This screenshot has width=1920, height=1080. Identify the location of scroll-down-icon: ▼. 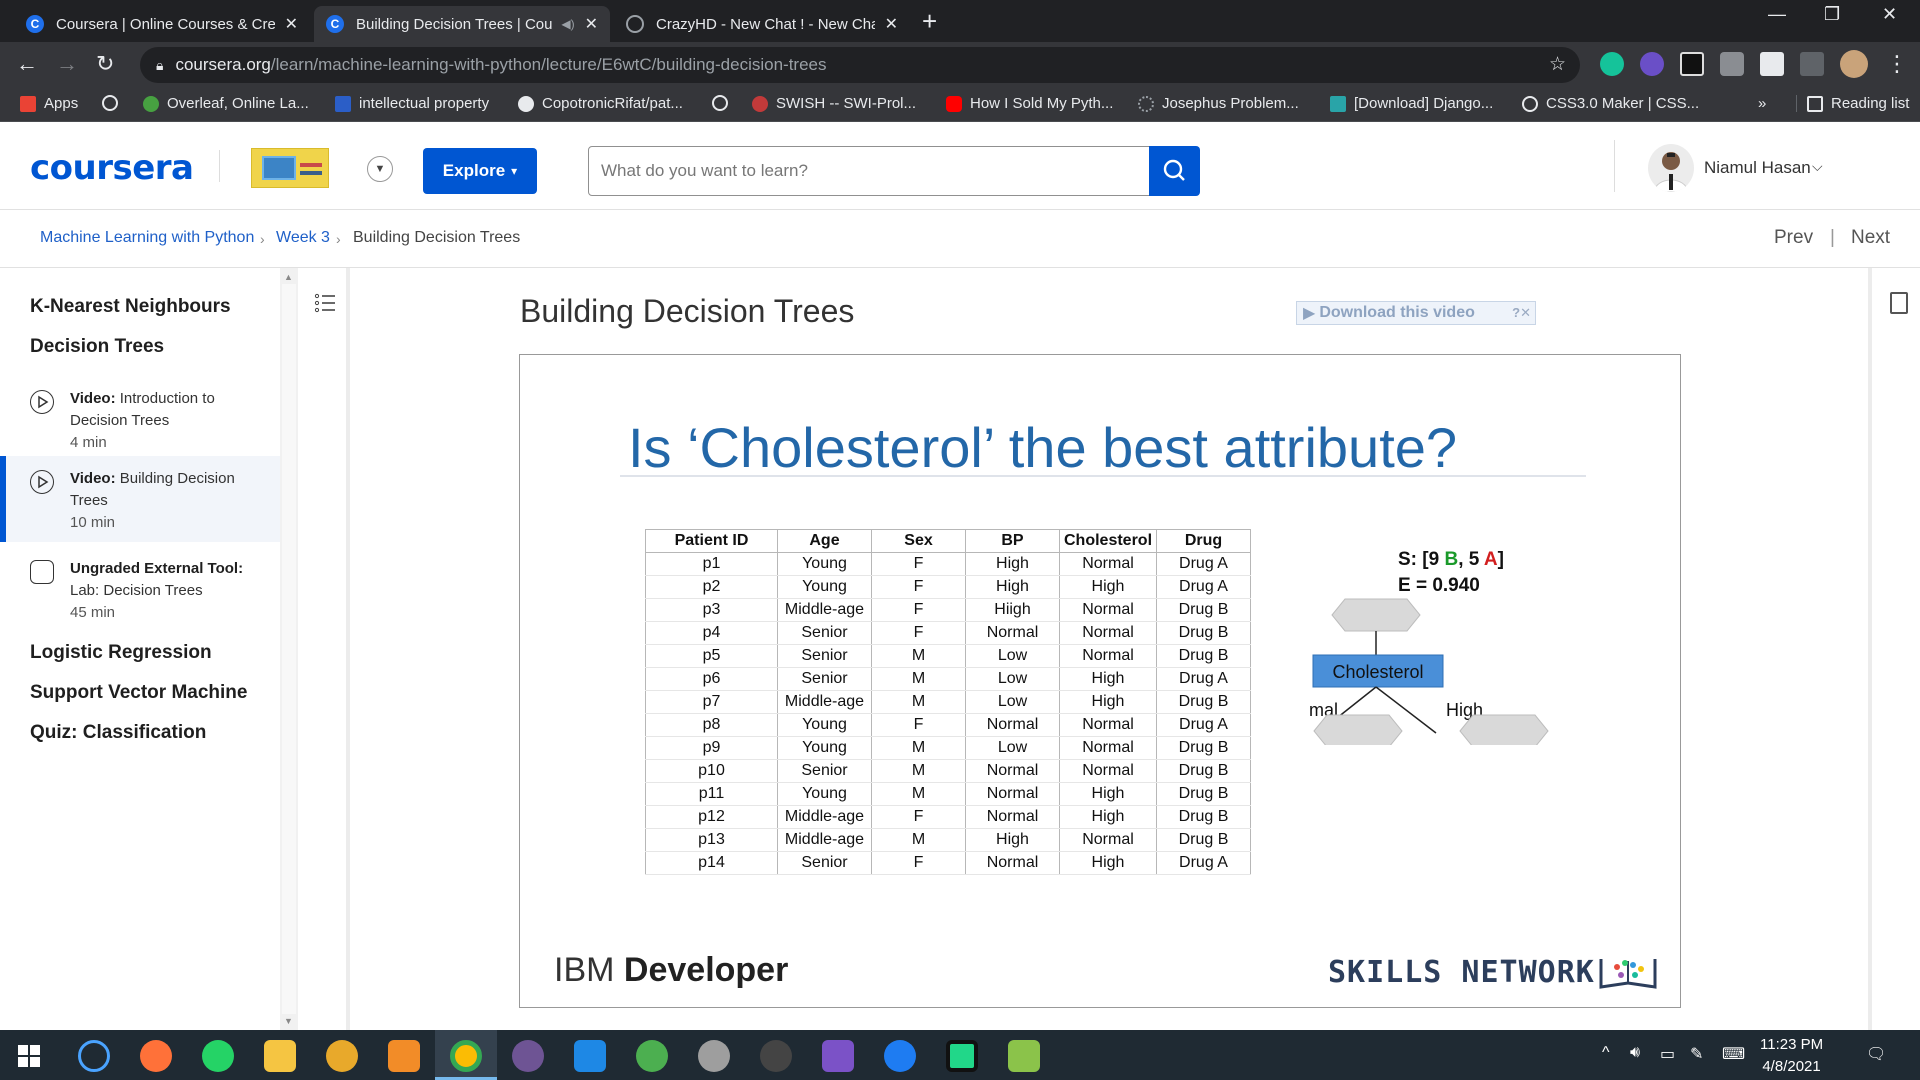
(288, 1021).